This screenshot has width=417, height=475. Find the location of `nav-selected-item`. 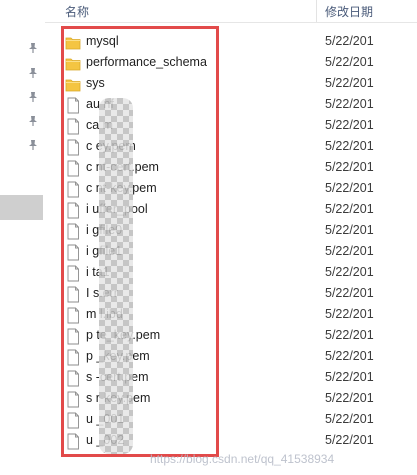

nav-selected-item is located at coordinates (21, 207).